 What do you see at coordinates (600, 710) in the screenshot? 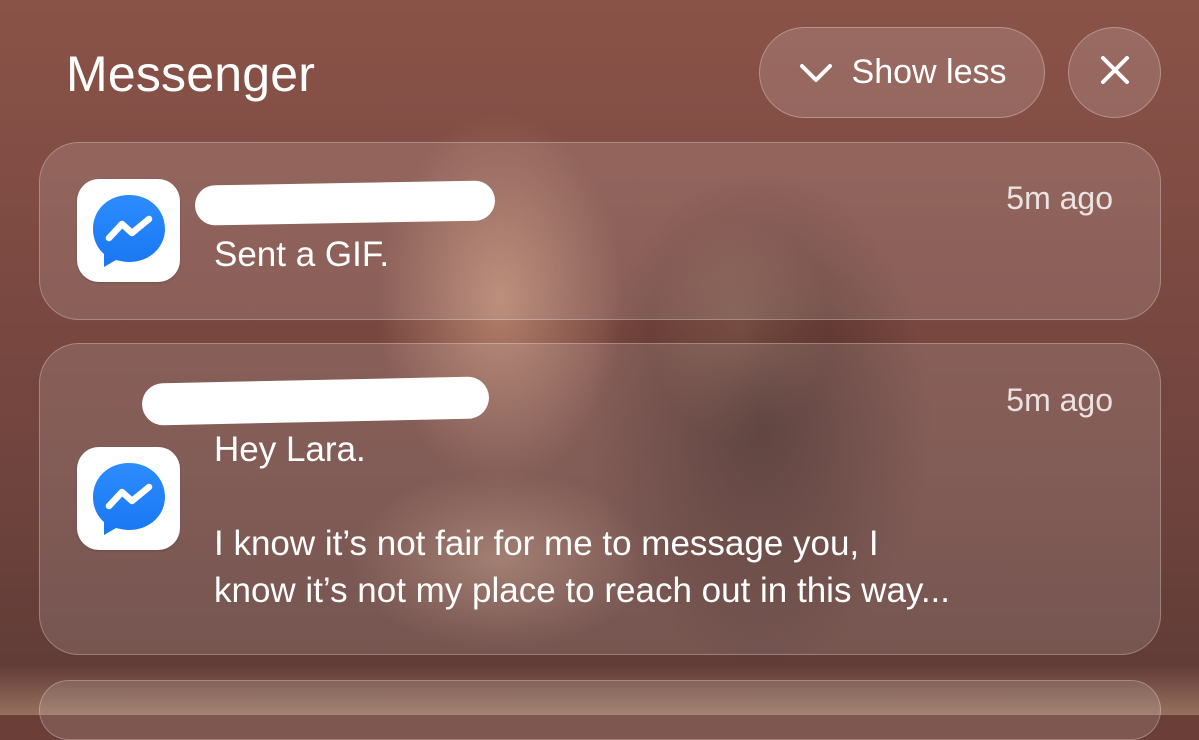
I see `notification-card` at bounding box center [600, 710].